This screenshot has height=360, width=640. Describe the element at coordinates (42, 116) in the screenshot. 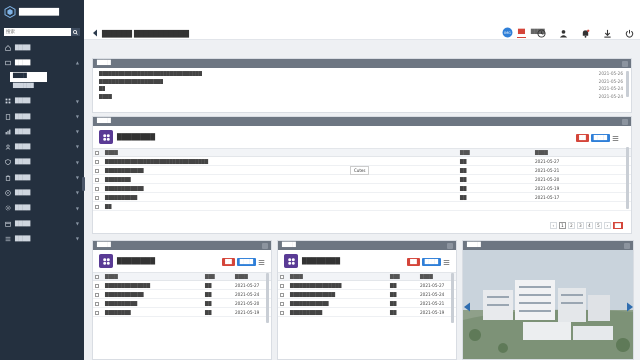

I see `sidebar-item-4: ████ ▼` at that location.